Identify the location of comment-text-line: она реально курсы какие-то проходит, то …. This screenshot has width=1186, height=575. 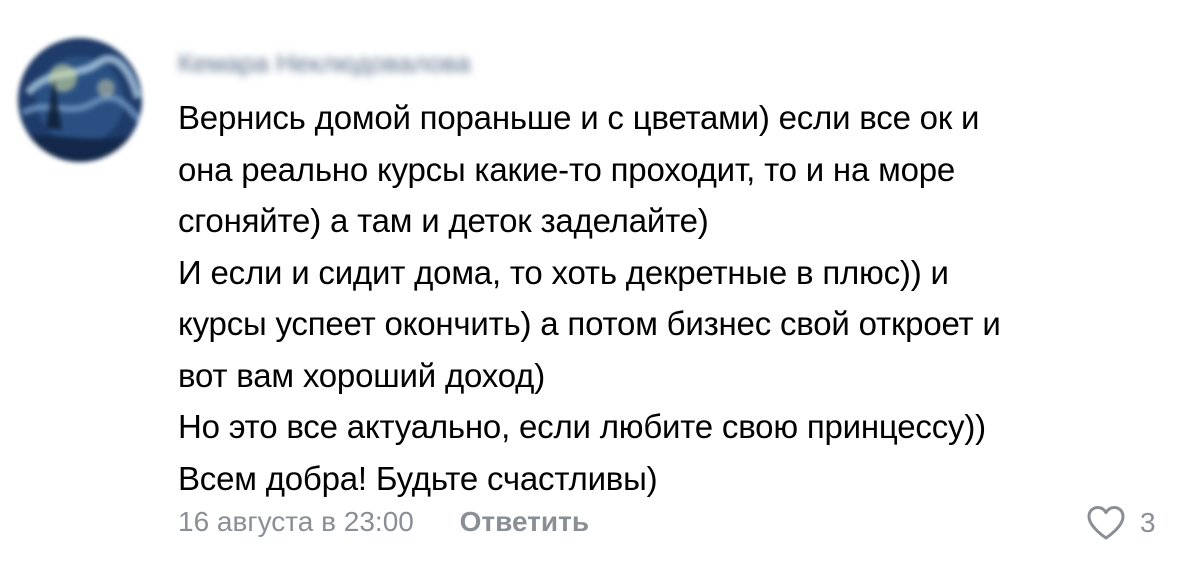
(567, 169).